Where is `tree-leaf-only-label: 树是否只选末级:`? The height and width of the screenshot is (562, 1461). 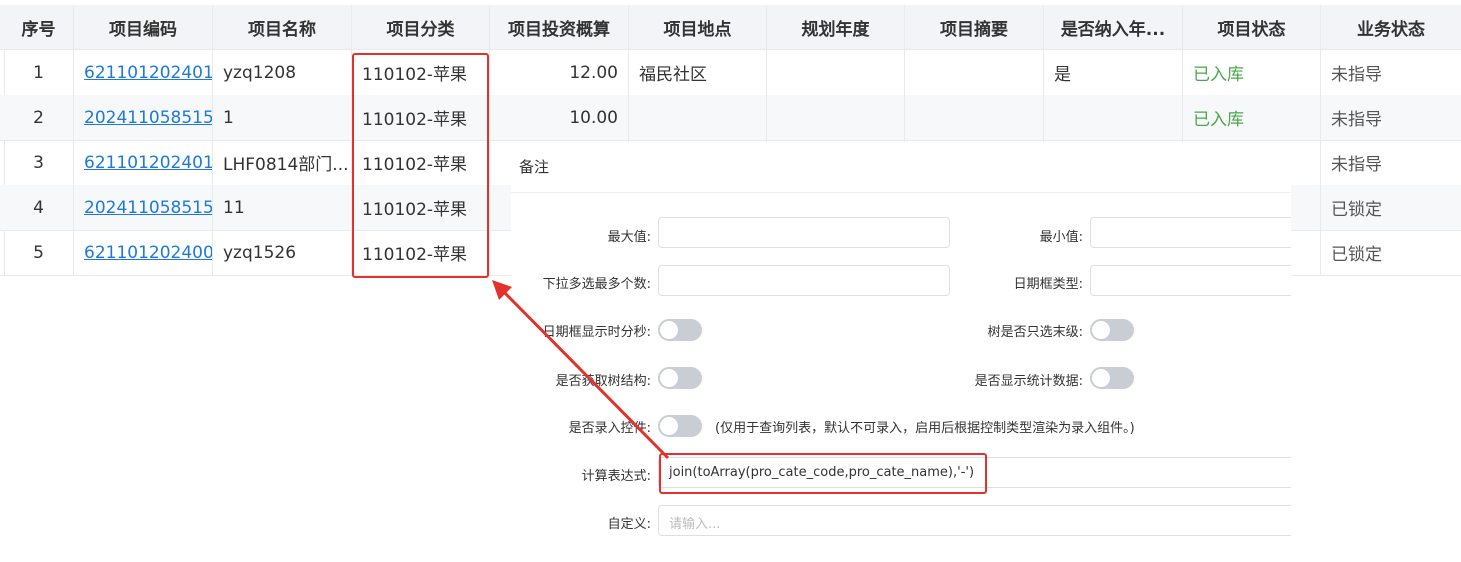 tree-leaf-only-label: 树是否只选末级: is located at coordinates (1035, 332).